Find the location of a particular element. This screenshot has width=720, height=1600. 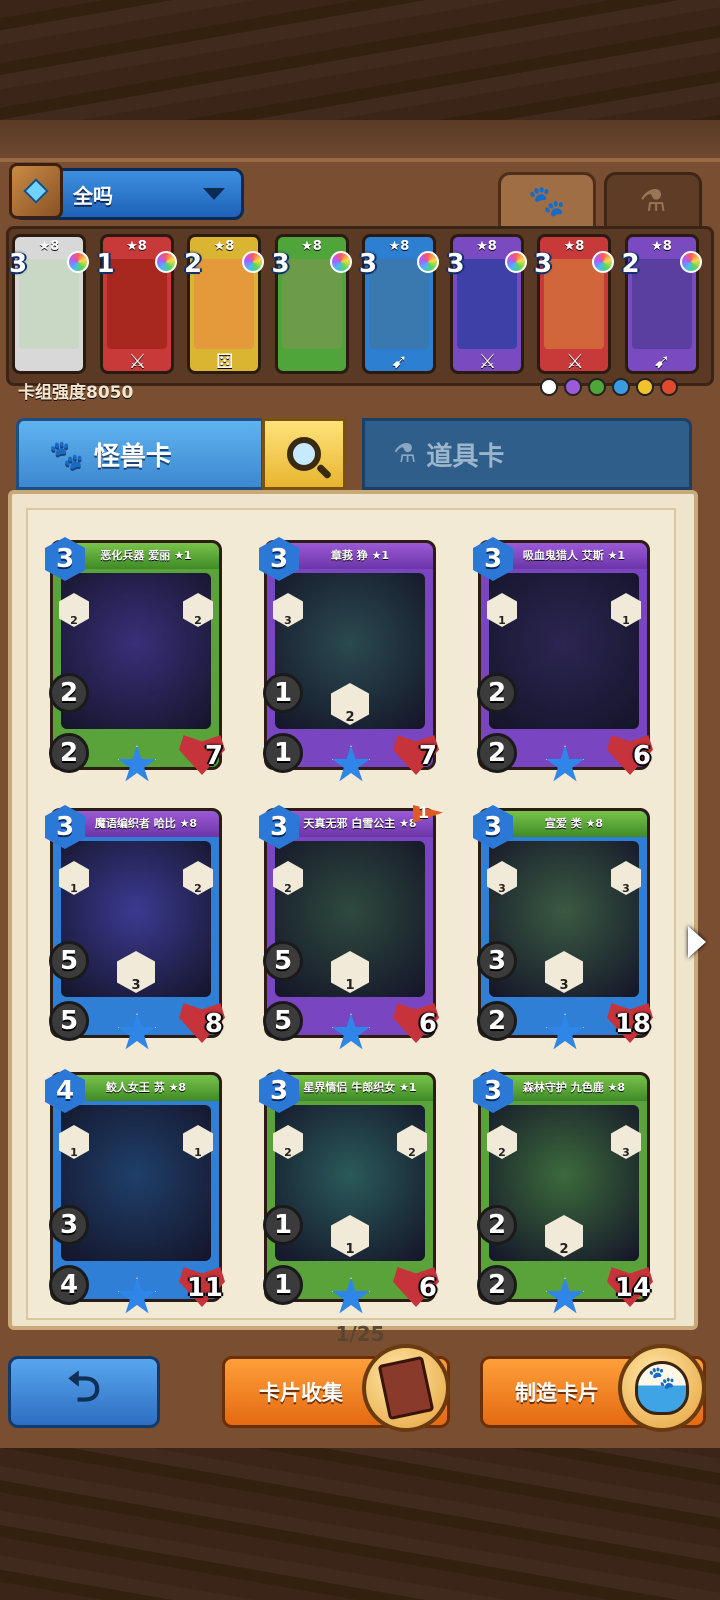

deck-dropdown: 全吗 is located at coordinates (126, 191).